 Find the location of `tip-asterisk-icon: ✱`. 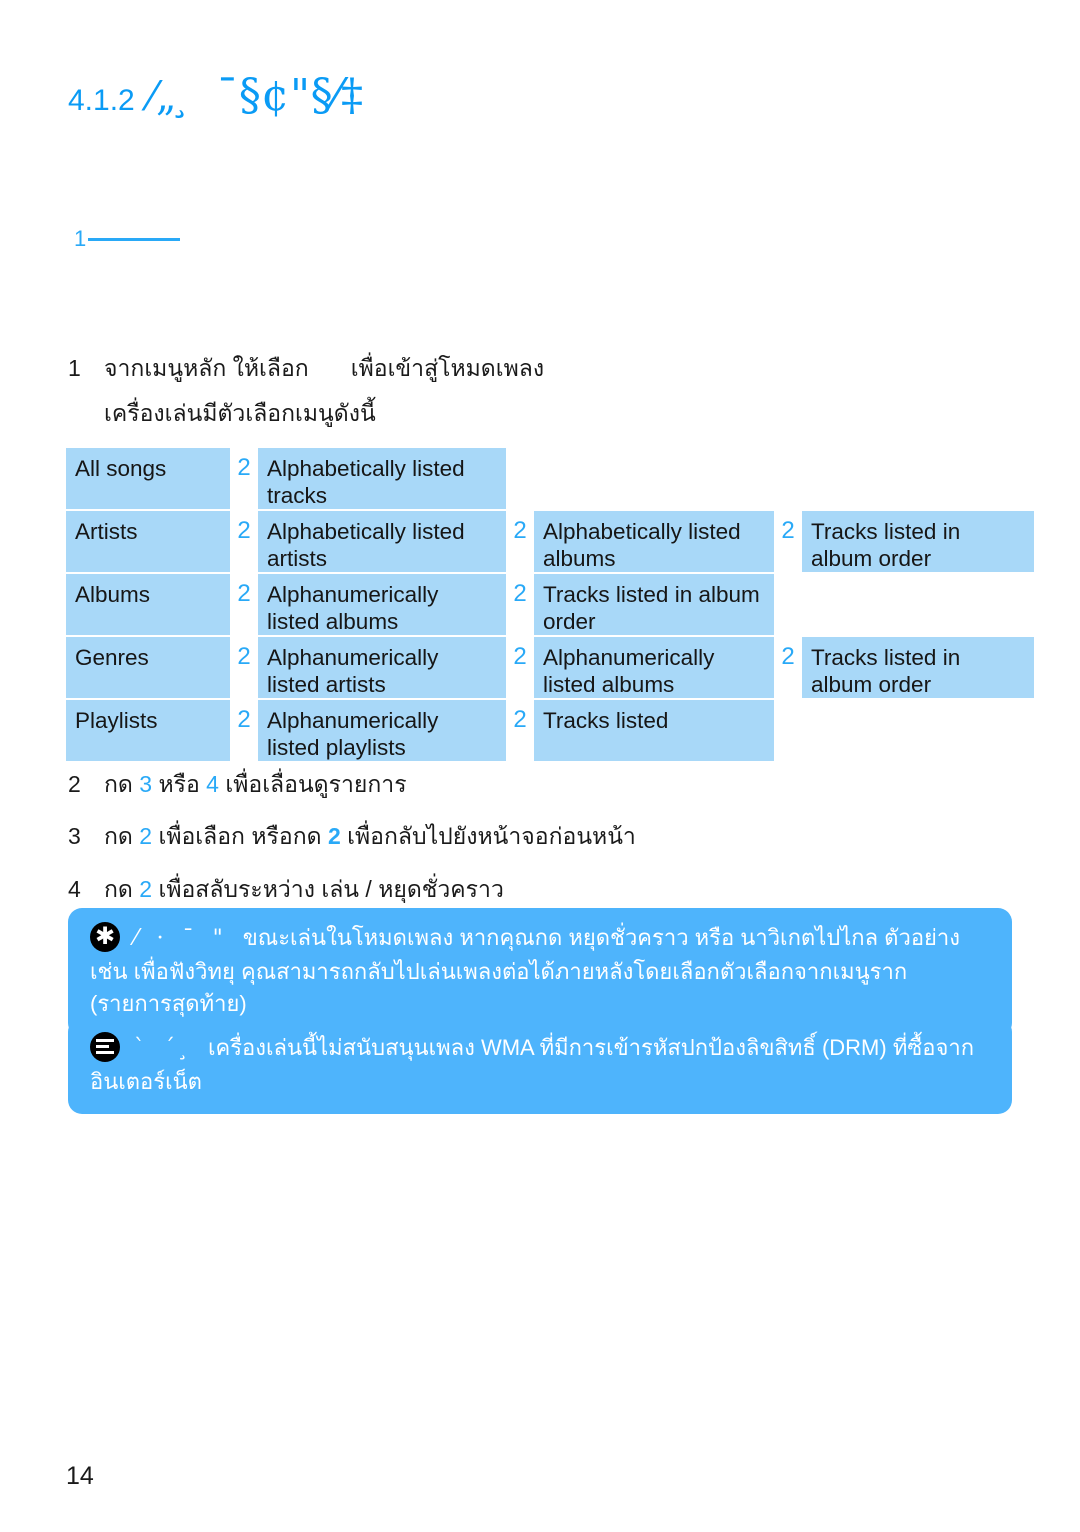

tip-asterisk-icon: ✱ is located at coordinates (105, 937).